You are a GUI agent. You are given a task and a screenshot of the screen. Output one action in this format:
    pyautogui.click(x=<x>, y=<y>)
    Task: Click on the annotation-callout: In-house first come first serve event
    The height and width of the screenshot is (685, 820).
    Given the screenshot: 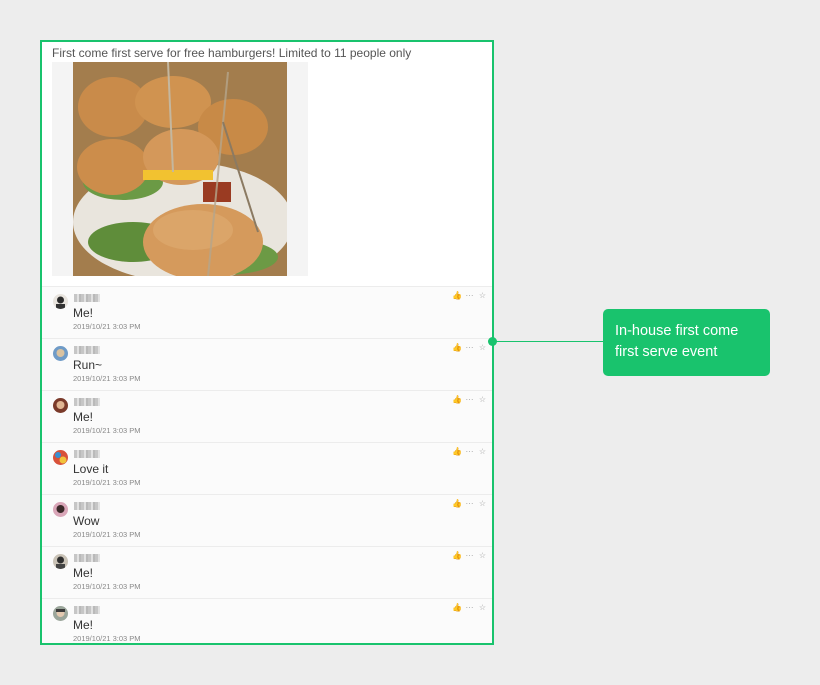 What is the action you would take?
    pyautogui.click(x=686, y=342)
    